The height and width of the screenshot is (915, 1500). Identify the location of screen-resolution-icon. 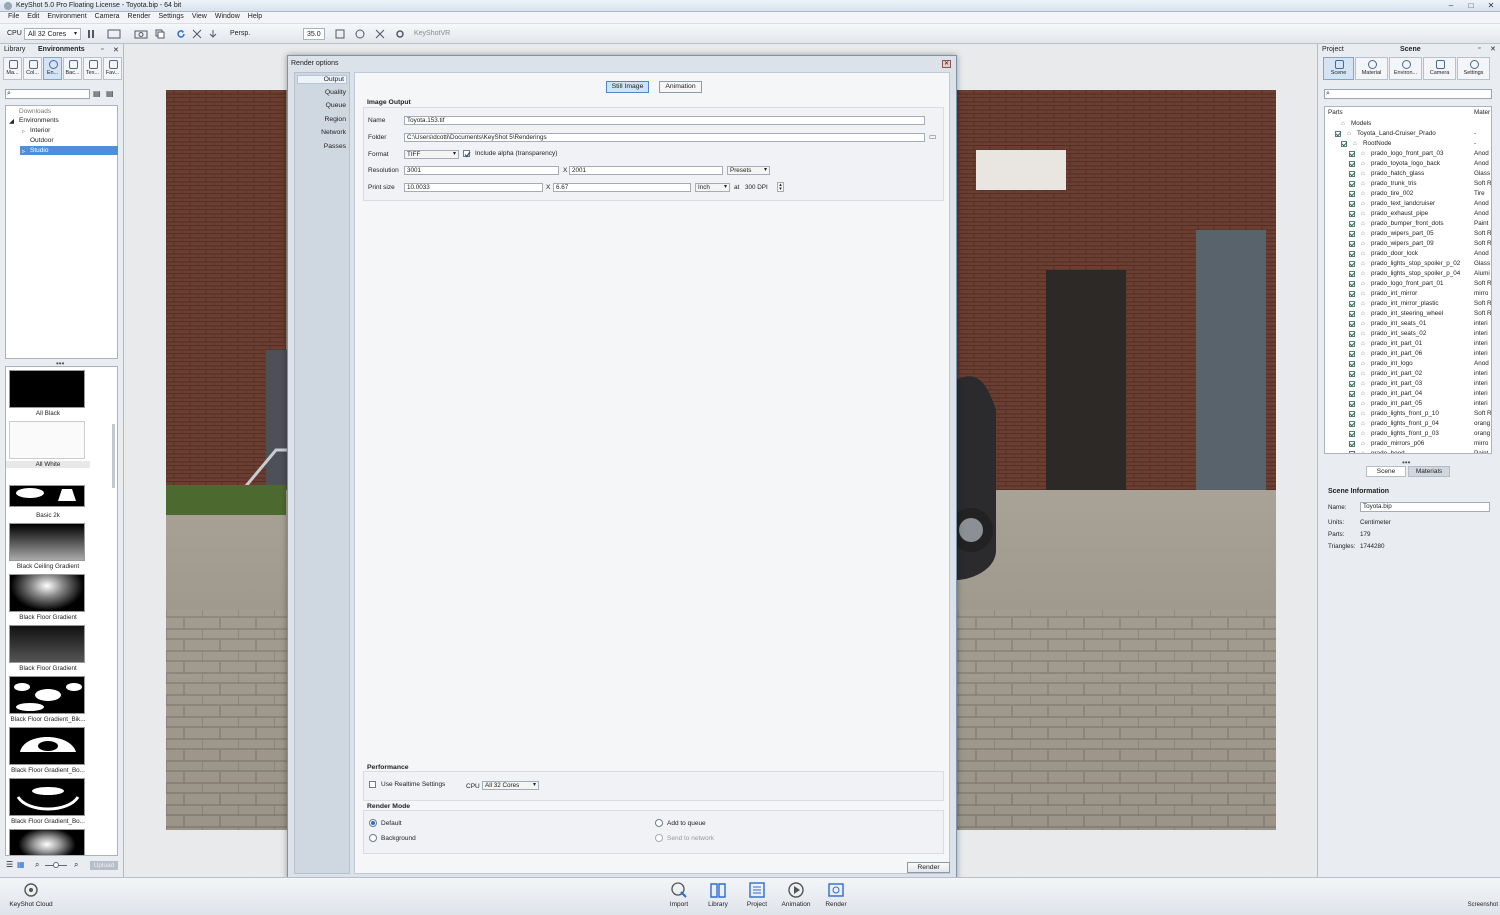
(114, 34).